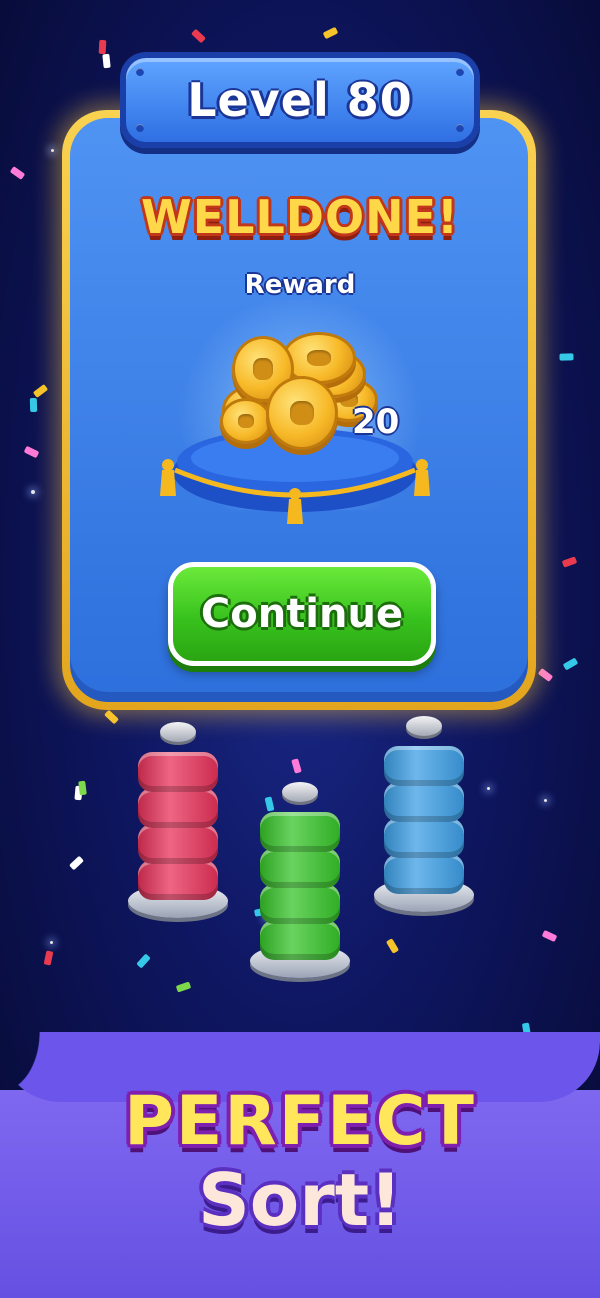  Describe the element at coordinates (300, 1200) in the screenshot. I see `banner-line-sort: Sort!` at that location.